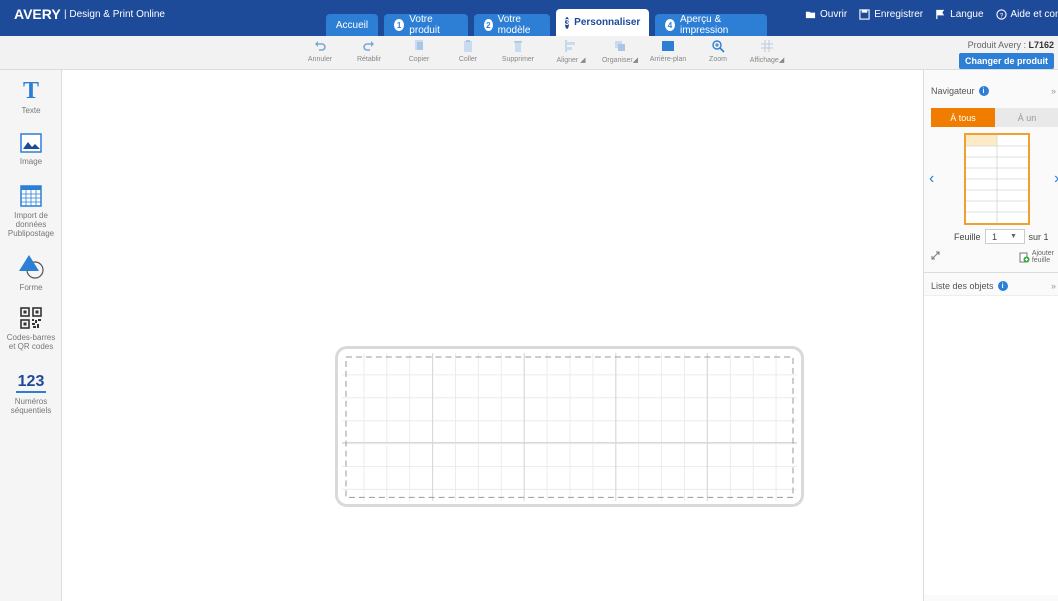 The width and height of the screenshot is (1058, 601). Describe the element at coordinates (31, 318) in the screenshot. I see `qr-code-icon` at that location.